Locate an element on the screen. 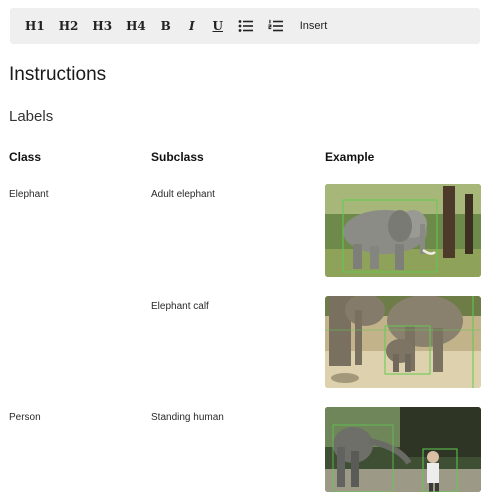 The image size is (490, 492). bullet-list-button is located at coordinates (246, 26).